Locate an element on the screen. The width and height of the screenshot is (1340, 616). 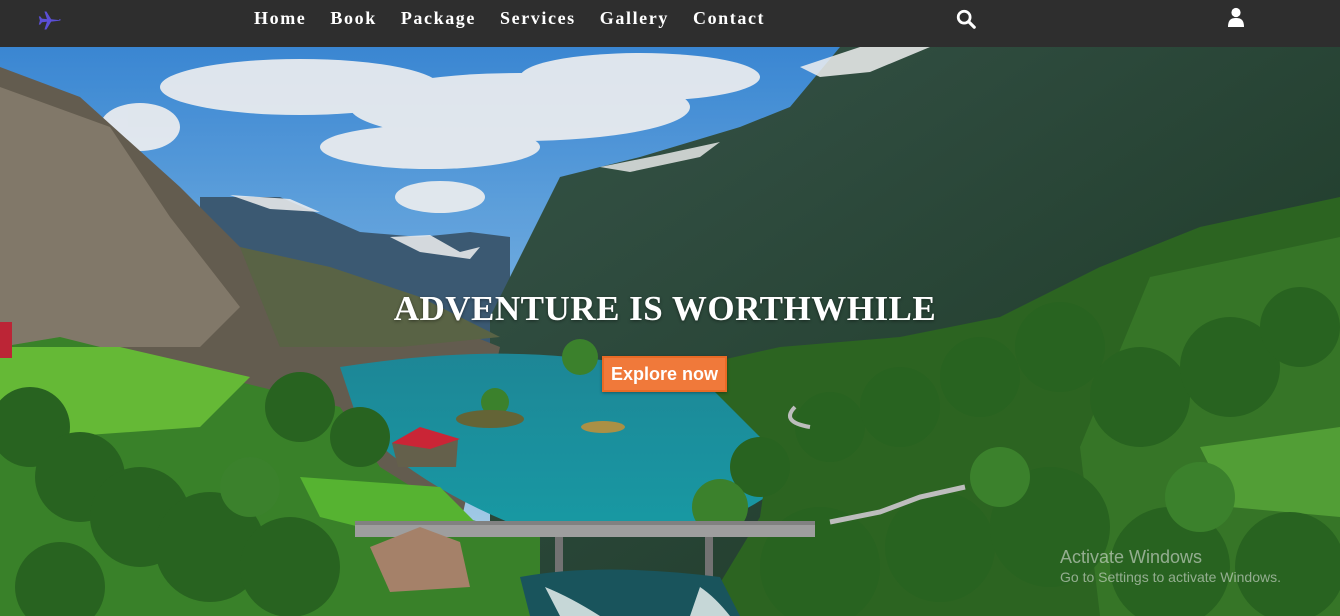
user-icon is located at coordinates (1236, 17).